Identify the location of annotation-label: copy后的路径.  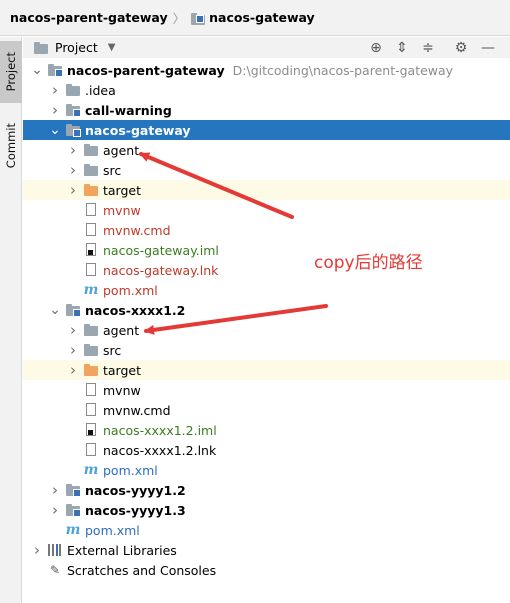
(368, 263).